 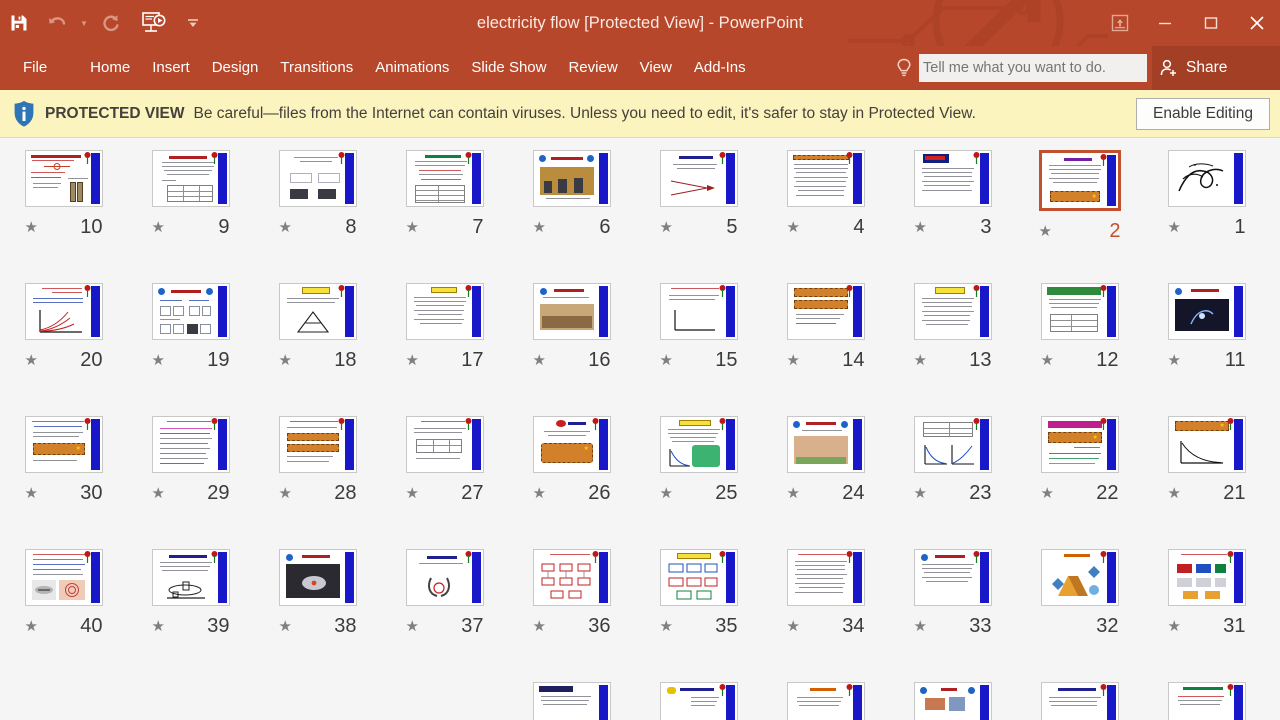 What do you see at coordinates (825, 699) in the screenshot?
I see `slide-thumbnail-44: ★ 44` at bounding box center [825, 699].